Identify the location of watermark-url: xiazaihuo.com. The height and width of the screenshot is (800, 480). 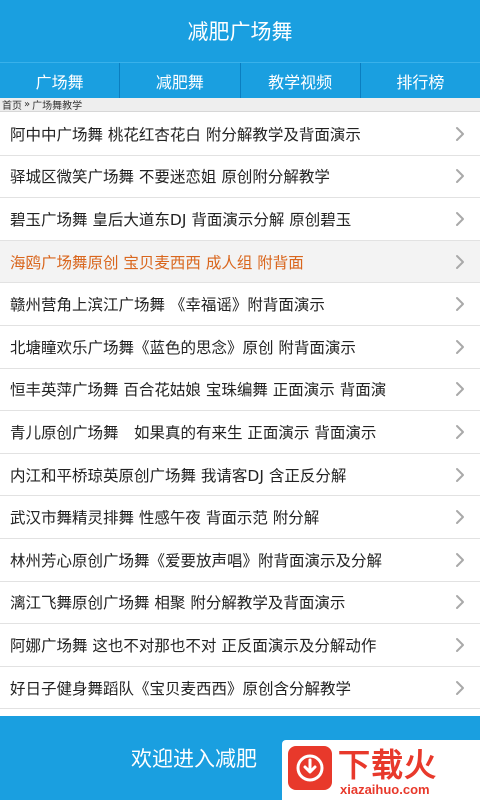
(385, 789).